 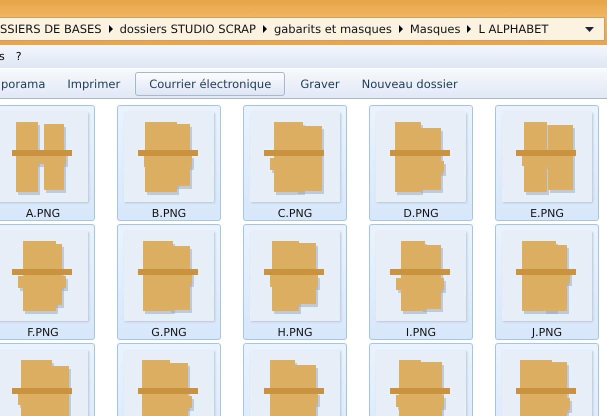 What do you see at coordinates (94, 84) in the screenshot?
I see `toolbar-button: Imprimer` at bounding box center [94, 84].